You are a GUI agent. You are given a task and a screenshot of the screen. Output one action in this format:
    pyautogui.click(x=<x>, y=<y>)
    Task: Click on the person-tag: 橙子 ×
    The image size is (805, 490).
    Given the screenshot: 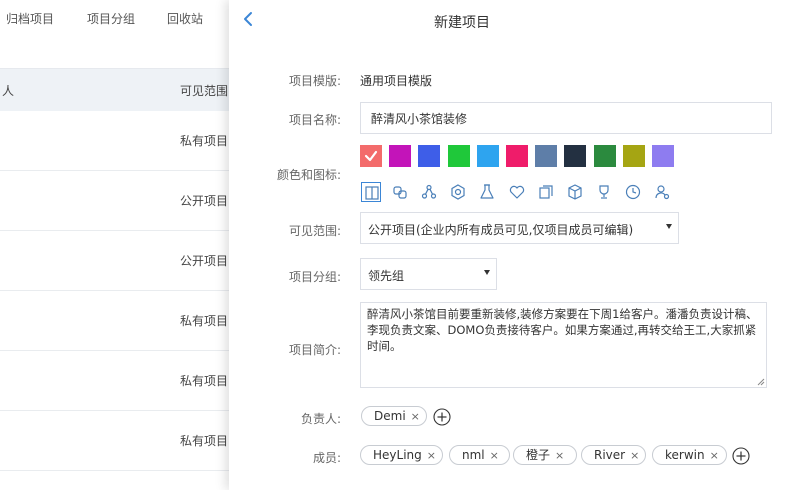 What is the action you would take?
    pyautogui.click(x=545, y=455)
    